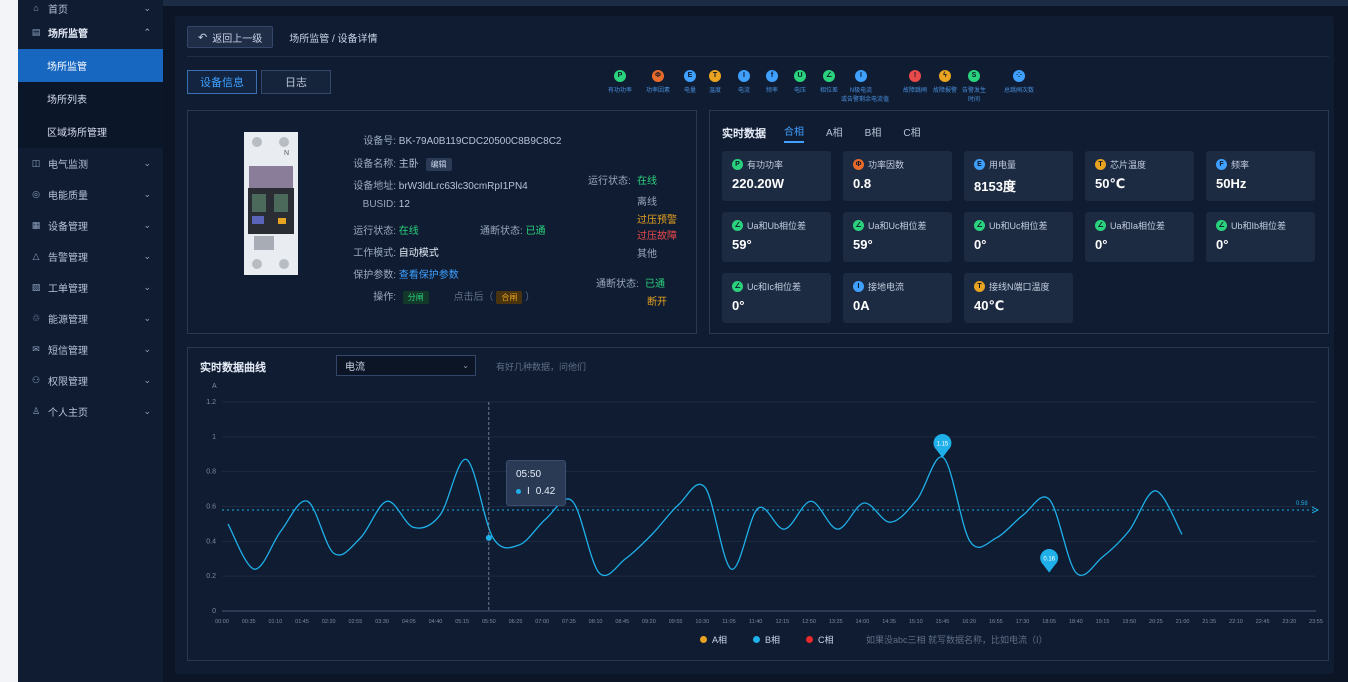  I want to click on icon-legend-sublabel: 或告警剩余电流值, so click(865, 100).